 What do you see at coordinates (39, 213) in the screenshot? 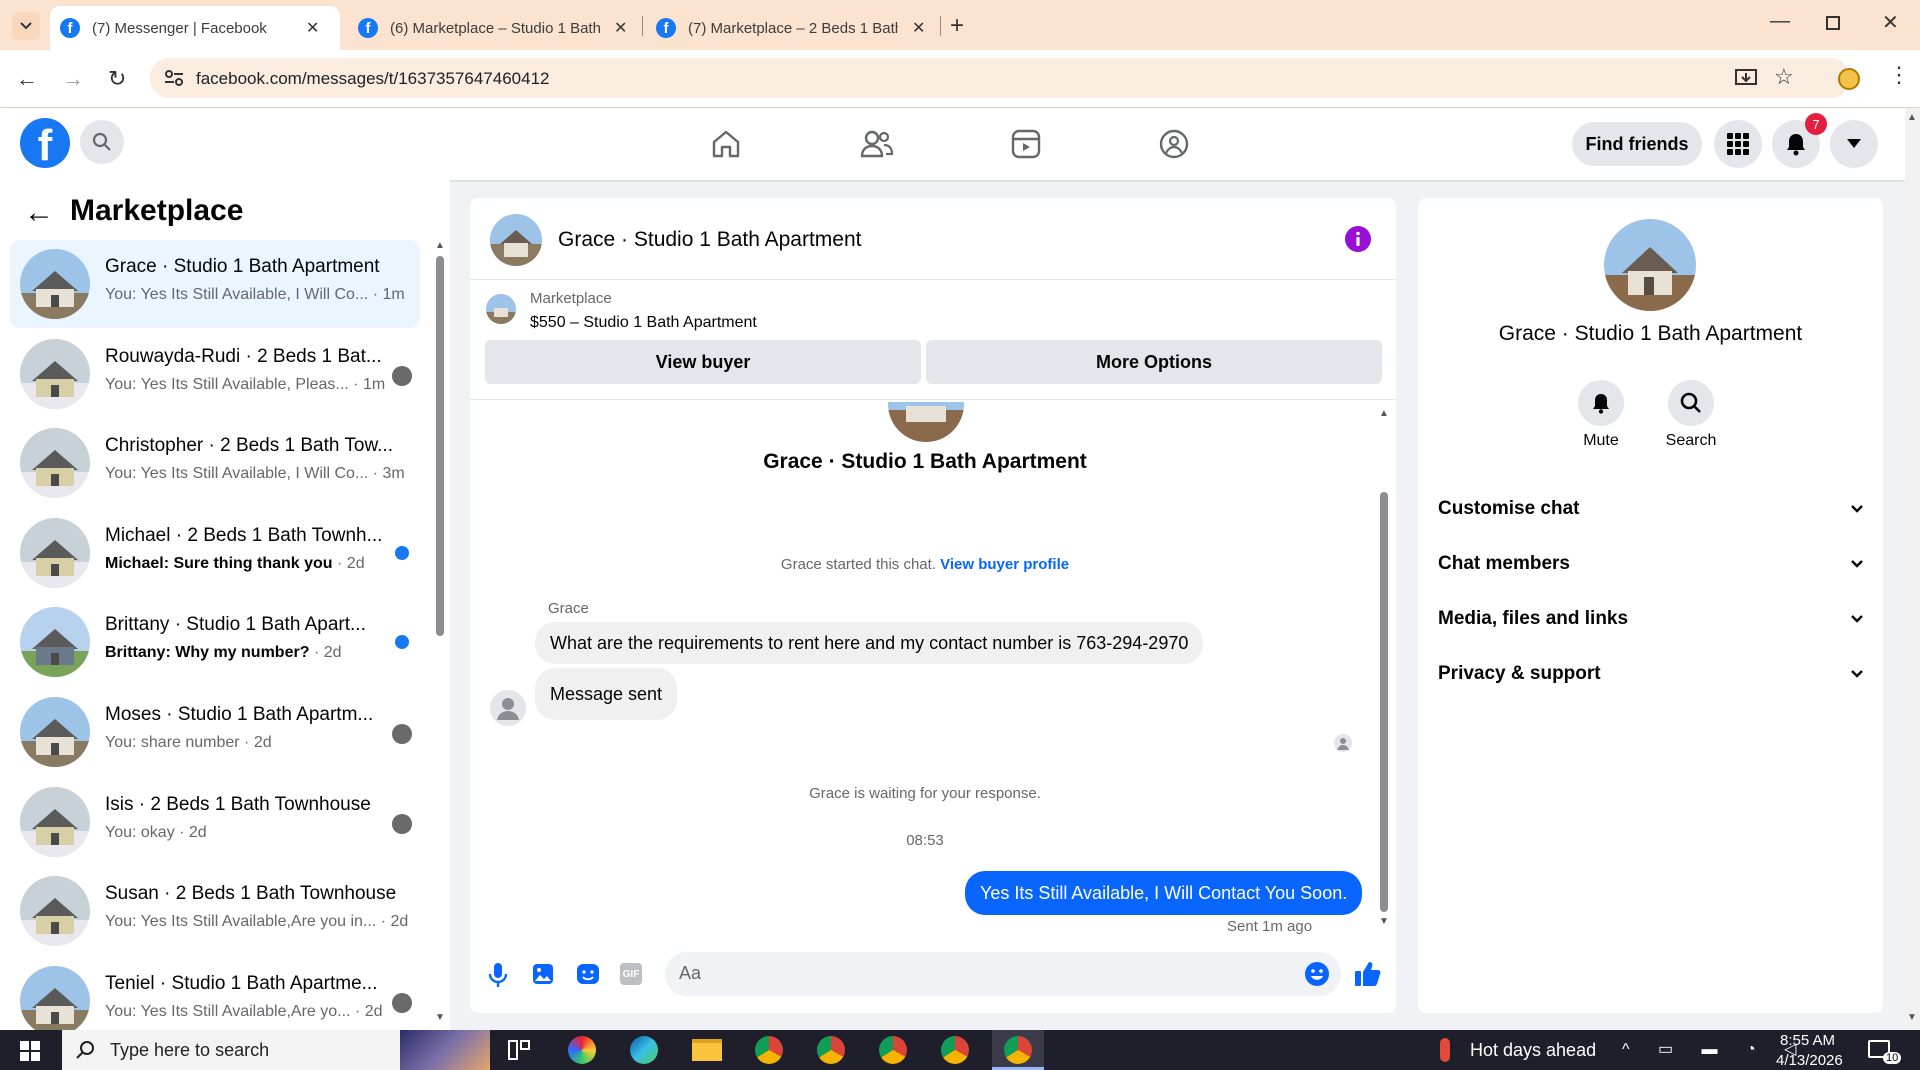
I see `back-arrow-icon: ←` at bounding box center [39, 213].